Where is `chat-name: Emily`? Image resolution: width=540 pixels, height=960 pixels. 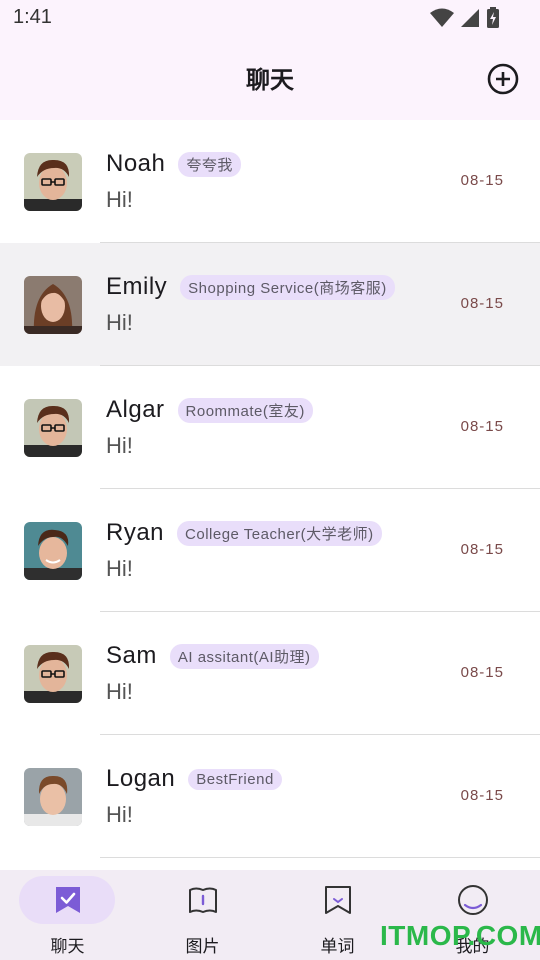 chat-name: Emily is located at coordinates (137, 286).